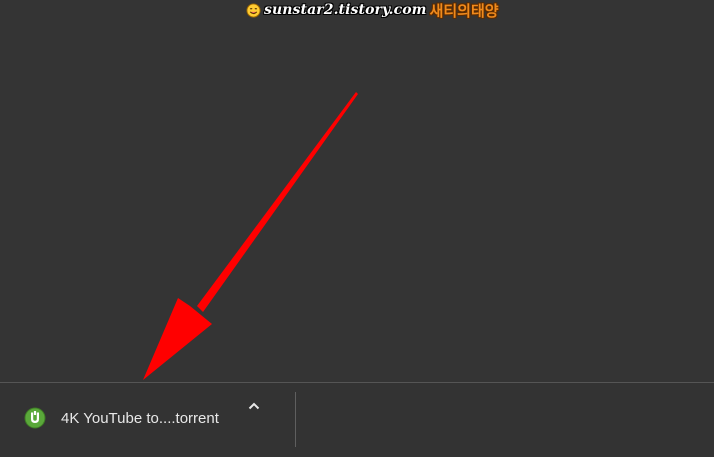 This screenshot has height=457, width=714. What do you see at coordinates (253, 10) in the screenshot?
I see `smiley-face-icon` at bounding box center [253, 10].